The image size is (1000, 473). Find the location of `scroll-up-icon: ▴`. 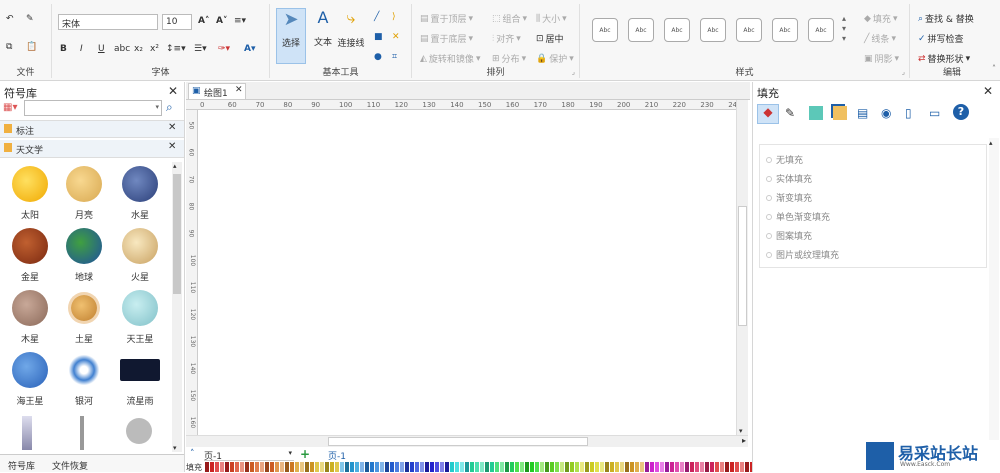

scroll-up-icon: ▴ is located at coordinates (175, 166).